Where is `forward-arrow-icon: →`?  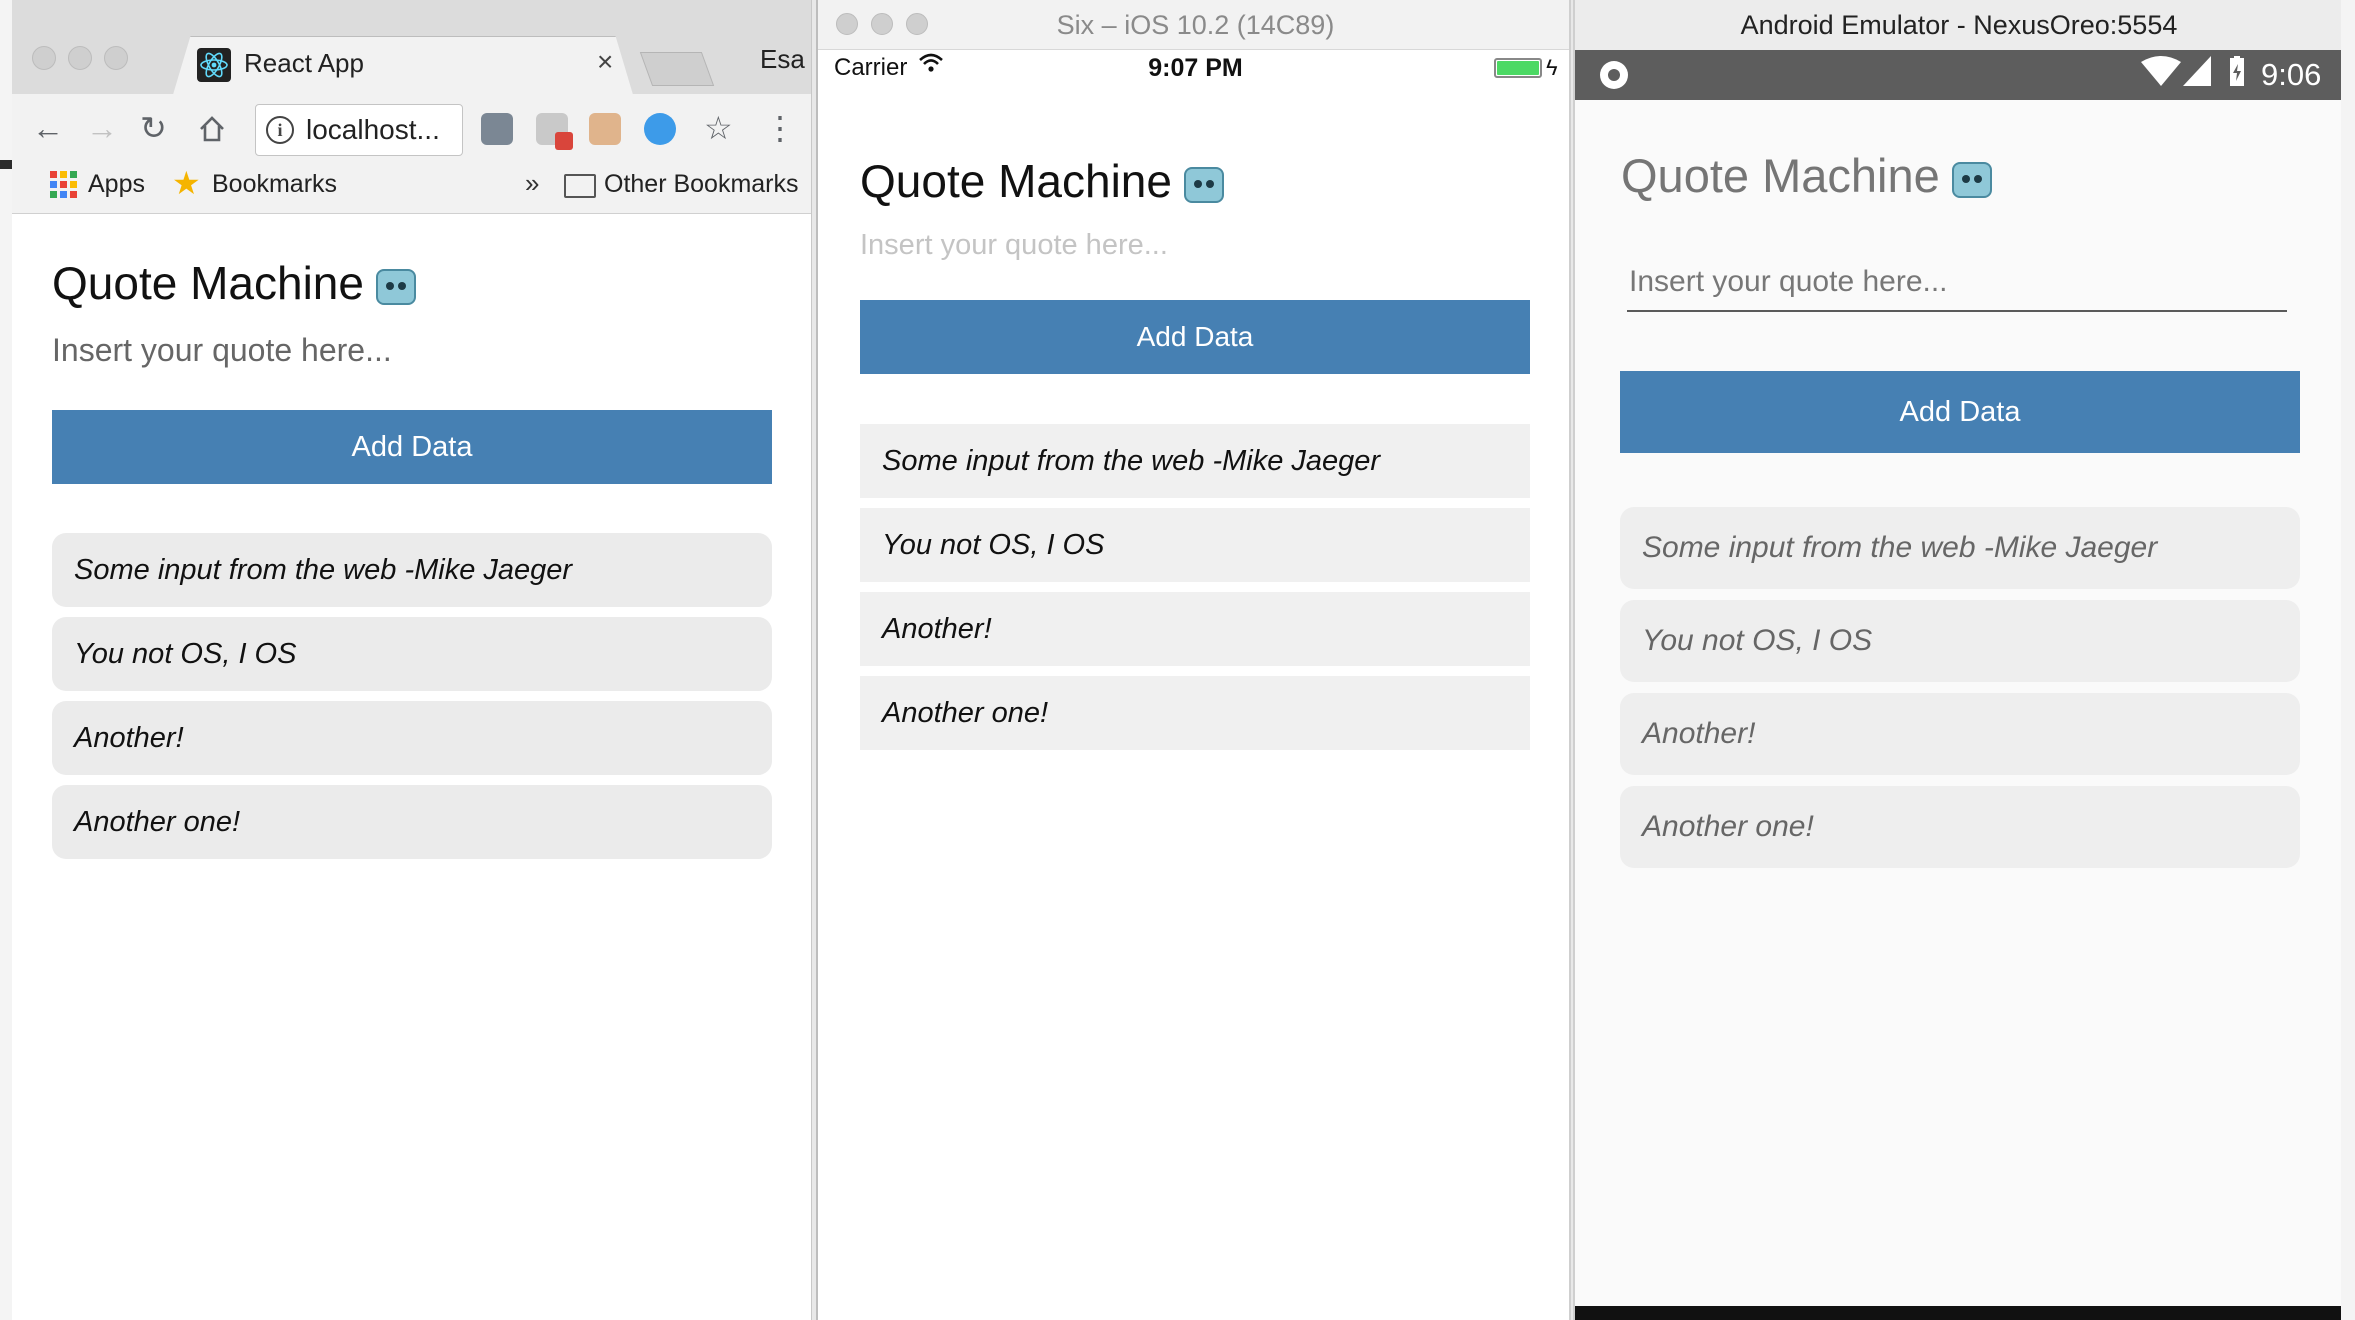
forward-arrow-icon: → is located at coordinates (102, 128).